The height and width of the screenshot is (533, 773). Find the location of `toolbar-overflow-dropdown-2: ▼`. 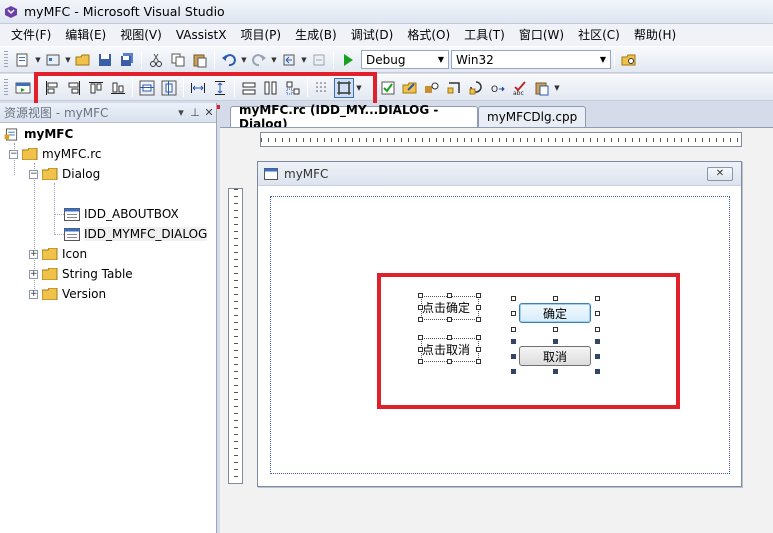

toolbar-overflow-dropdown-2: ▼ is located at coordinates (557, 88).